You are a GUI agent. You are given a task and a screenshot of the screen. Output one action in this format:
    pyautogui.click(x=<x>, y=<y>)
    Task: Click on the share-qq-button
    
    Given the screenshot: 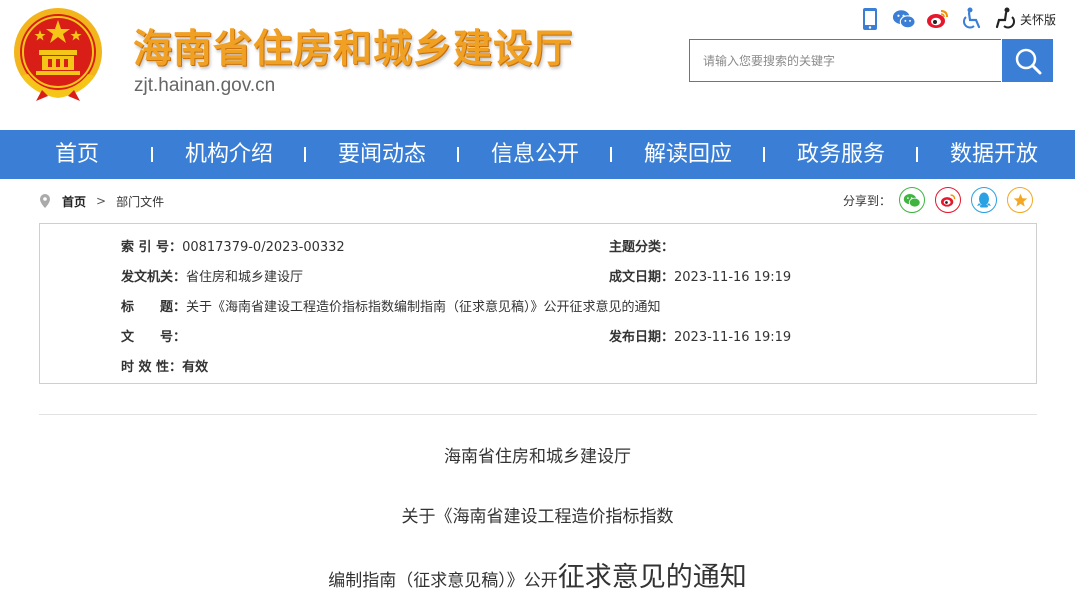 What is the action you would take?
    pyautogui.click(x=984, y=200)
    